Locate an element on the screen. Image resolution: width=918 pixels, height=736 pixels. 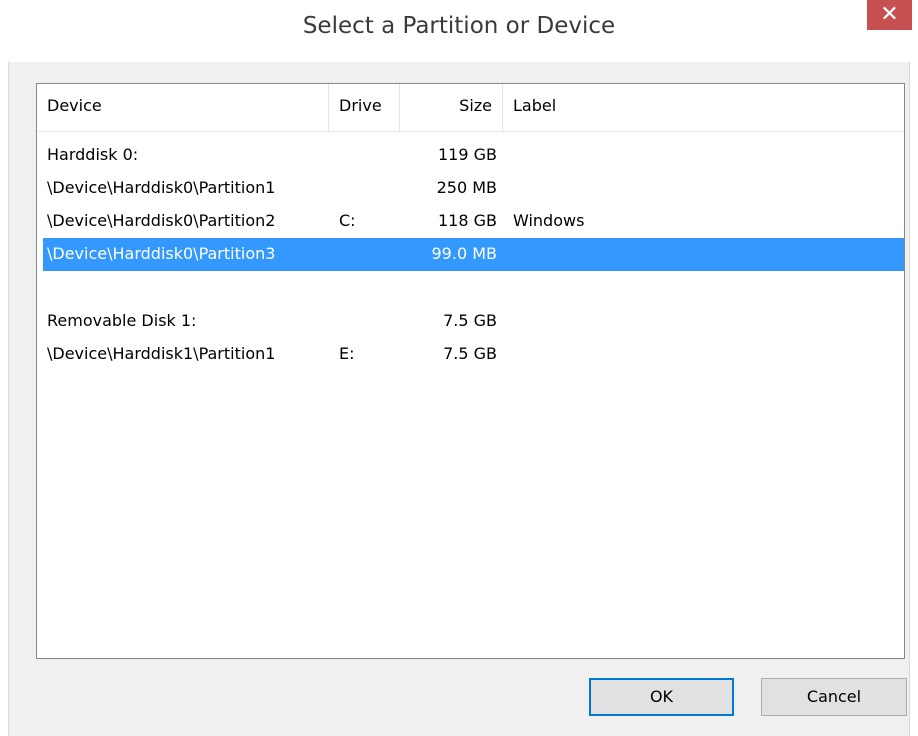
list-header: Device Drive Size Label is located at coordinates (470, 108).